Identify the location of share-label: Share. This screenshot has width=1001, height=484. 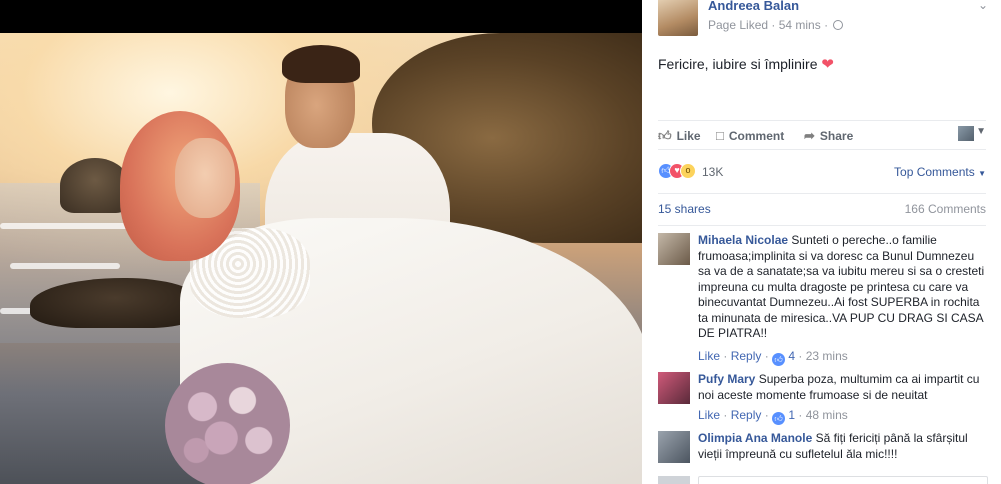
(836, 136).